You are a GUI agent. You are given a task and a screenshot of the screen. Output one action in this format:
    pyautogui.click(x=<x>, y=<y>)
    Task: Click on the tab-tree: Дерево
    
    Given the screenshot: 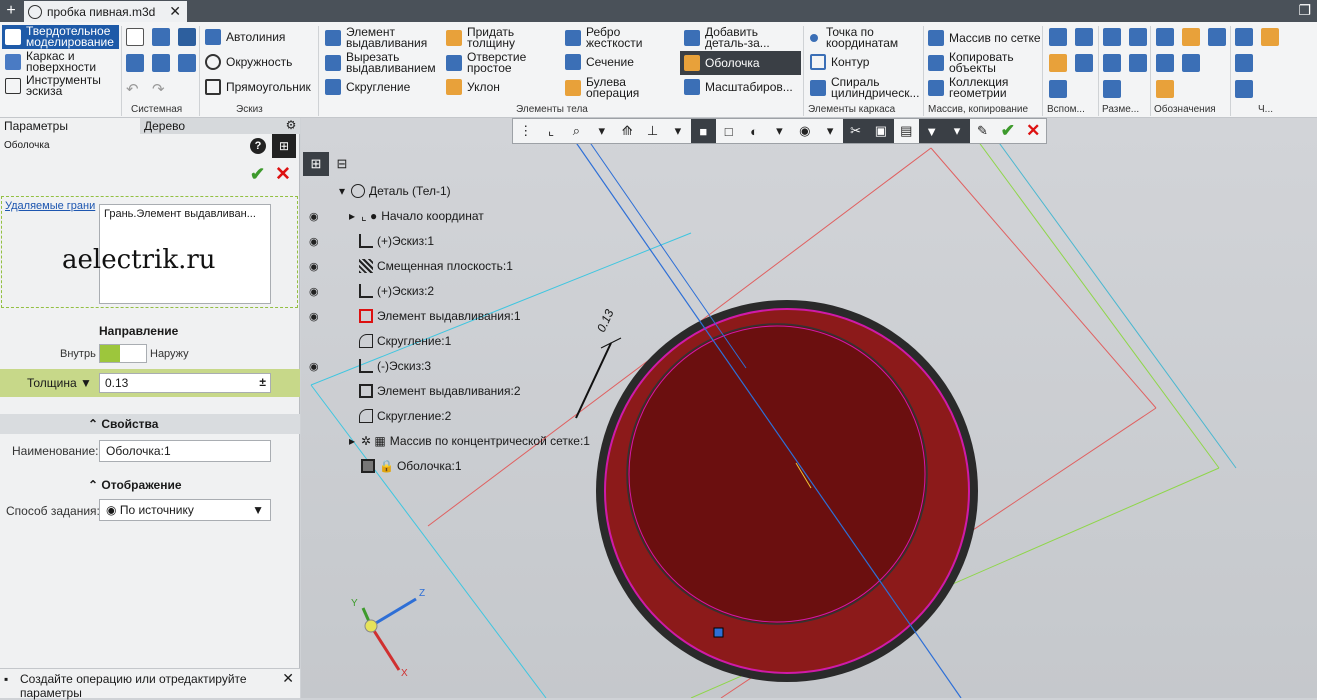 What is the action you would take?
    pyautogui.click(x=211, y=126)
    